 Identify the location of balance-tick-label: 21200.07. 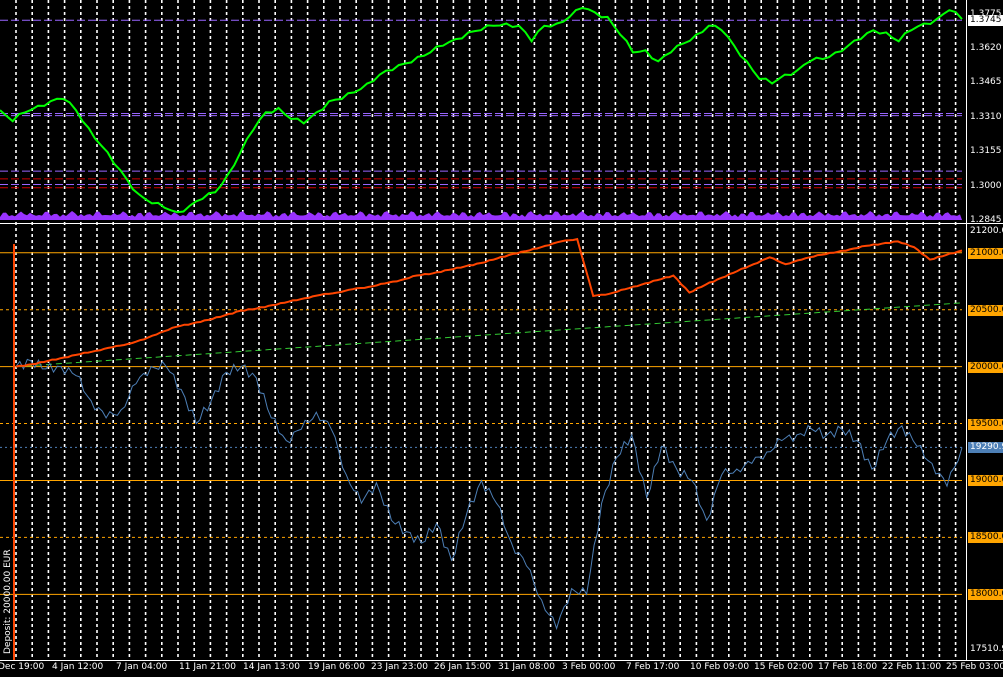
(986, 231).